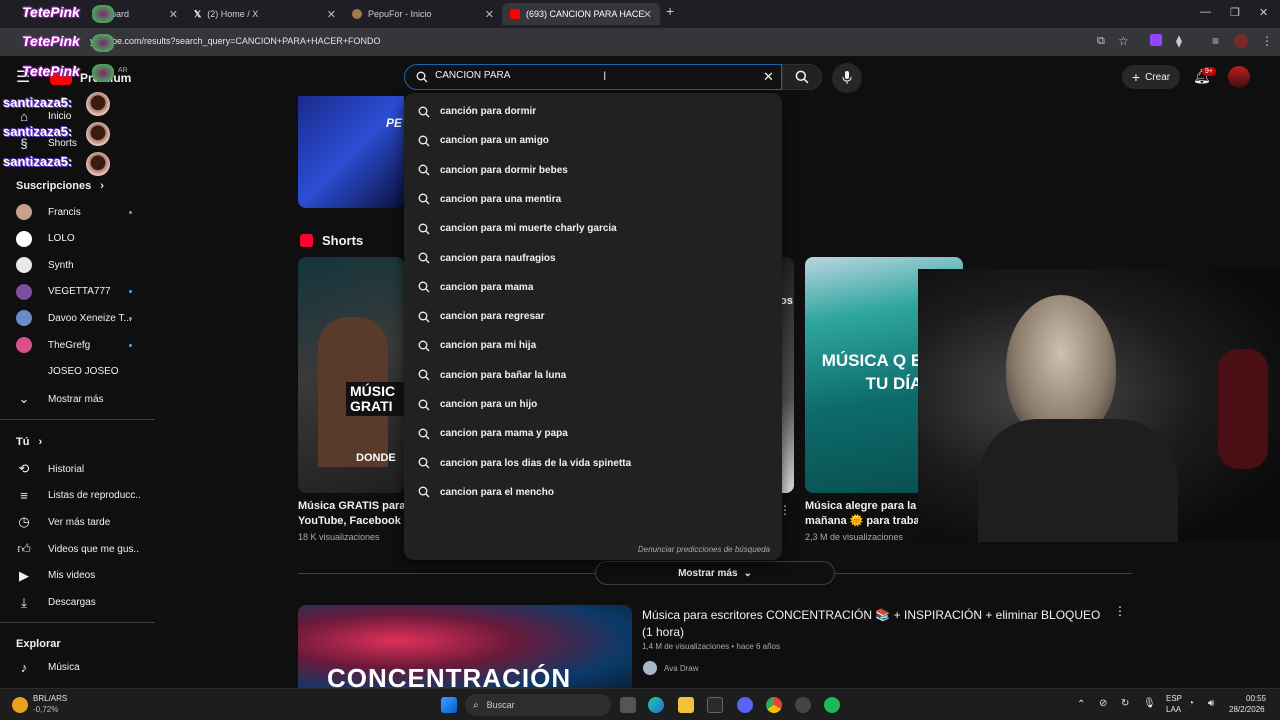 The image size is (1280, 720). Describe the element at coordinates (1205, 12) in the screenshot. I see `minimize-icon: —` at that location.